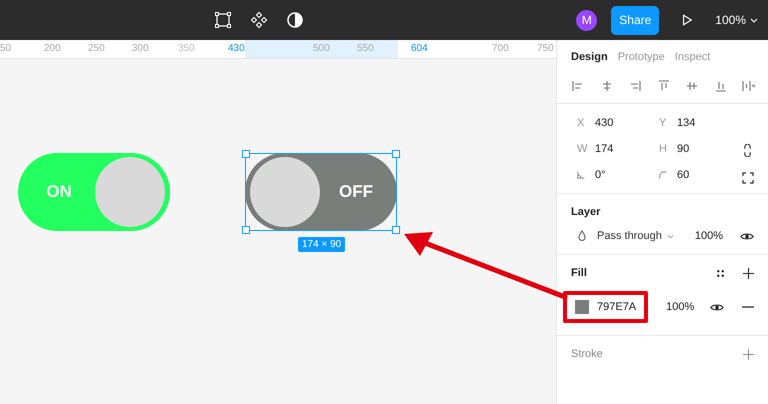 This screenshot has width=768, height=404. Describe the element at coordinates (700, 123) in the screenshot. I see `property-field: Y 134` at that location.